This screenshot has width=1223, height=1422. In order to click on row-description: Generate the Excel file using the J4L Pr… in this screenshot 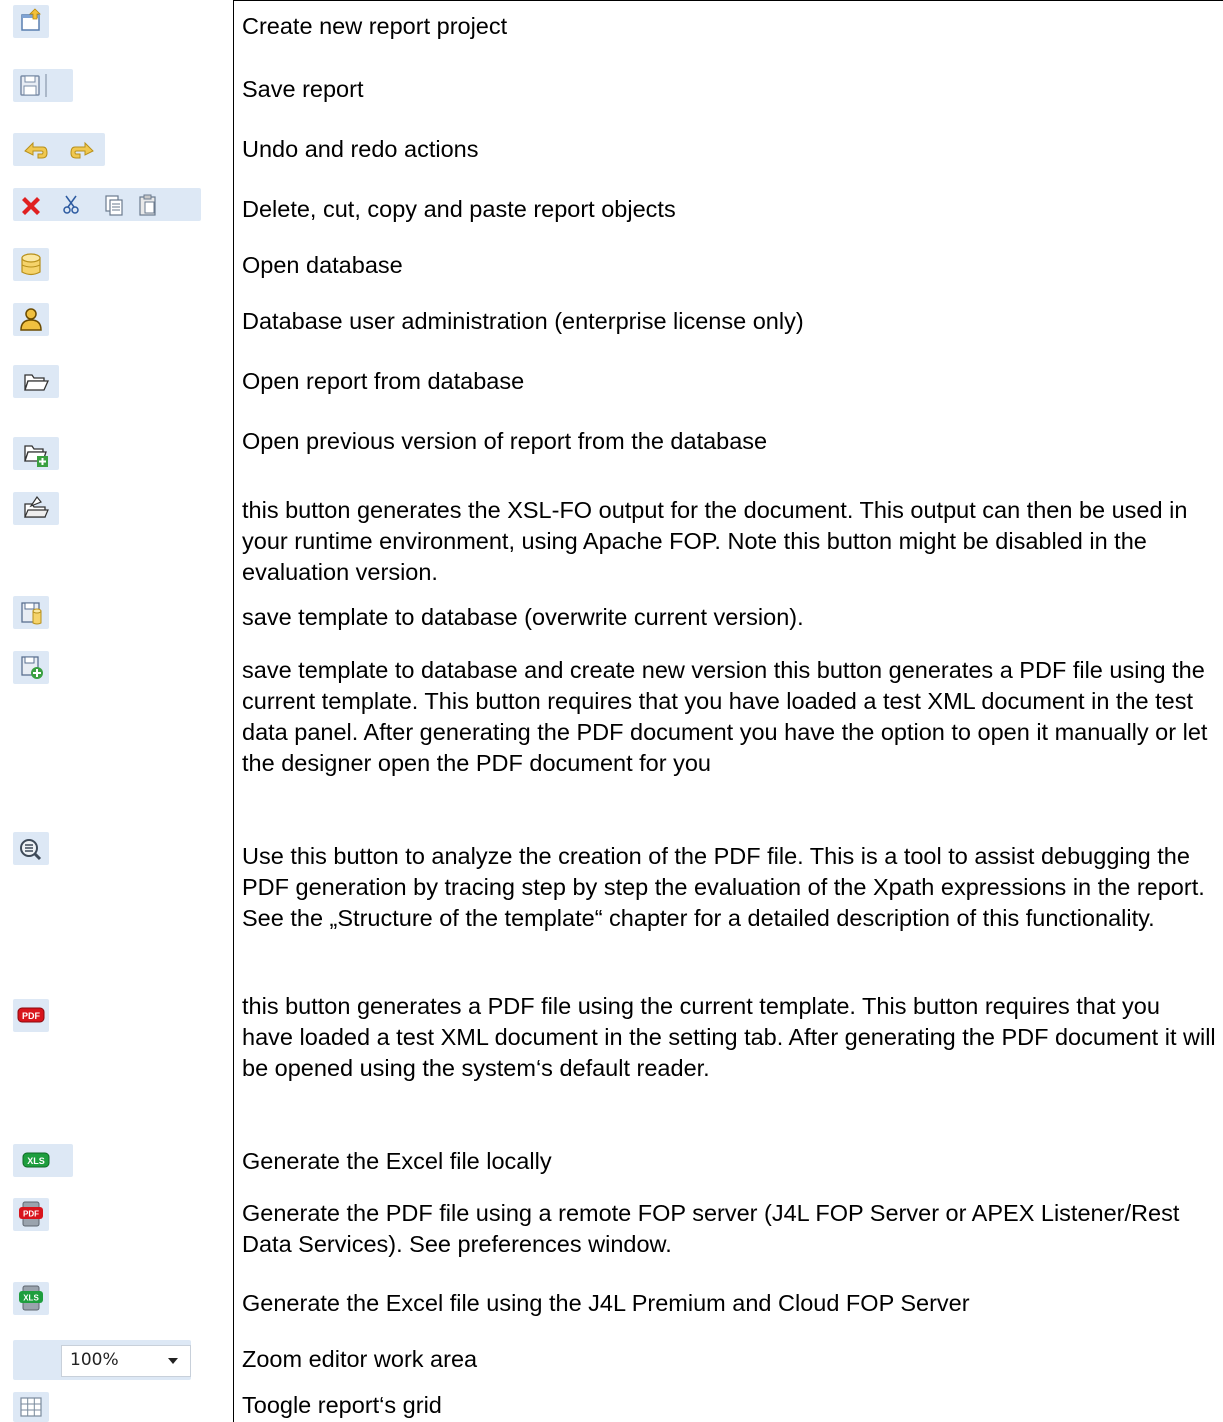, I will do `click(606, 1303)`.